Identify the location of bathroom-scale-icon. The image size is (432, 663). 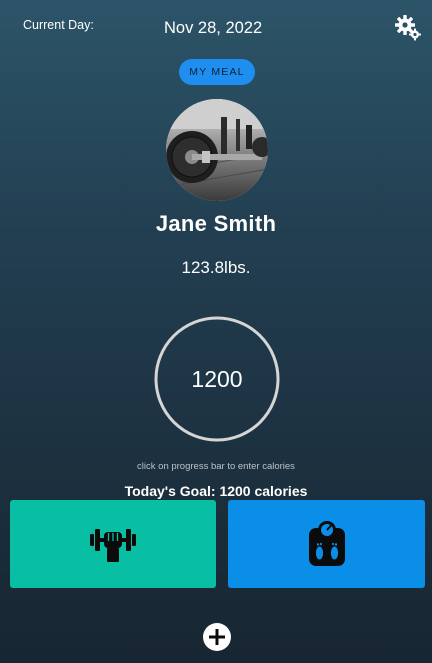
(326, 543).